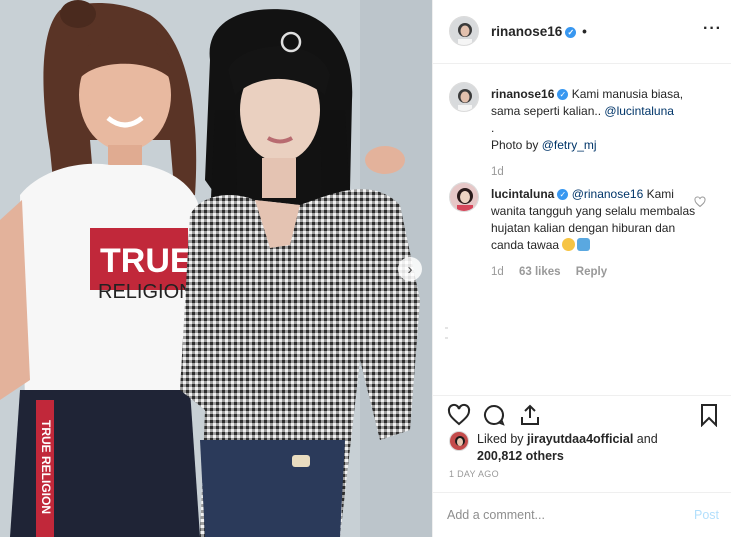  I want to click on laughing-emoji-icon, so click(569, 244).